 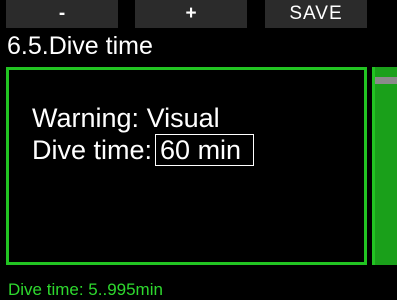 What do you see at coordinates (191, 14) in the screenshot?
I see `increase-button: +` at bounding box center [191, 14].